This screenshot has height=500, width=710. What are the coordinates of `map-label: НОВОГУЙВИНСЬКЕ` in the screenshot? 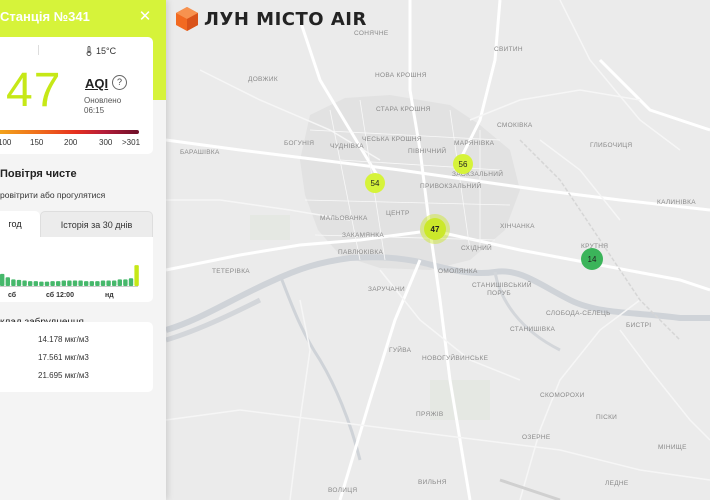 It's located at (455, 358).